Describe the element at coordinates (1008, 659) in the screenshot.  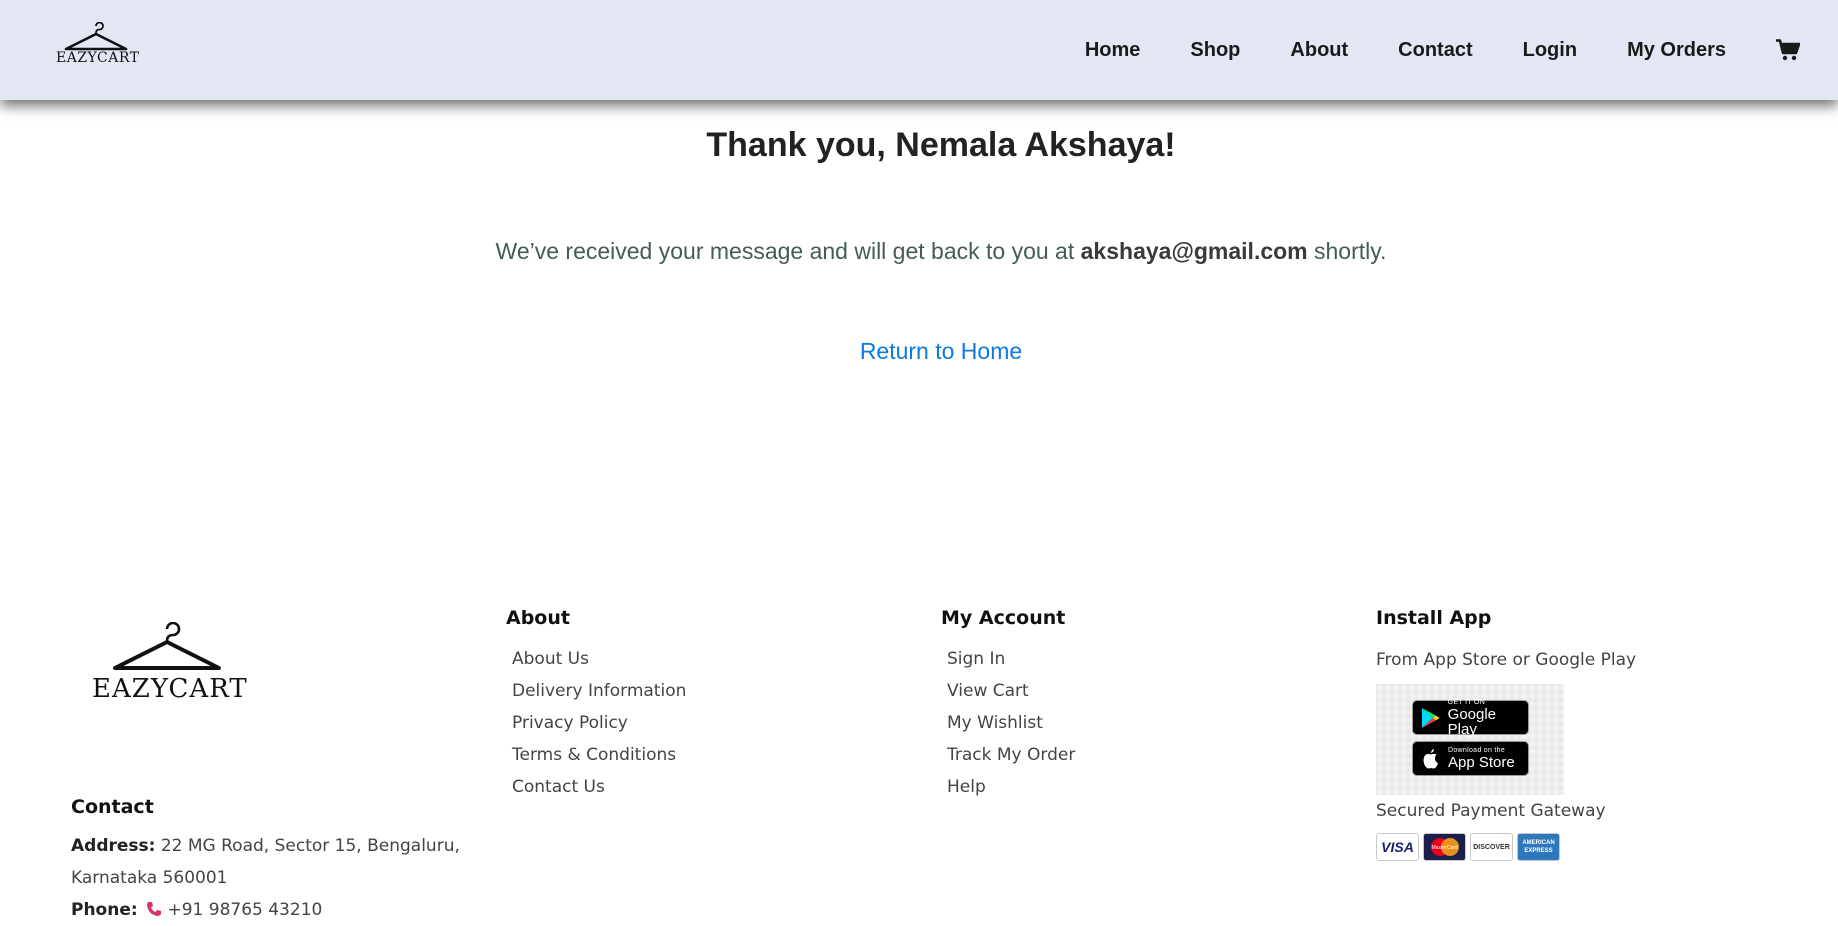
I see `footer-link-sign-in: Sign In` at that location.